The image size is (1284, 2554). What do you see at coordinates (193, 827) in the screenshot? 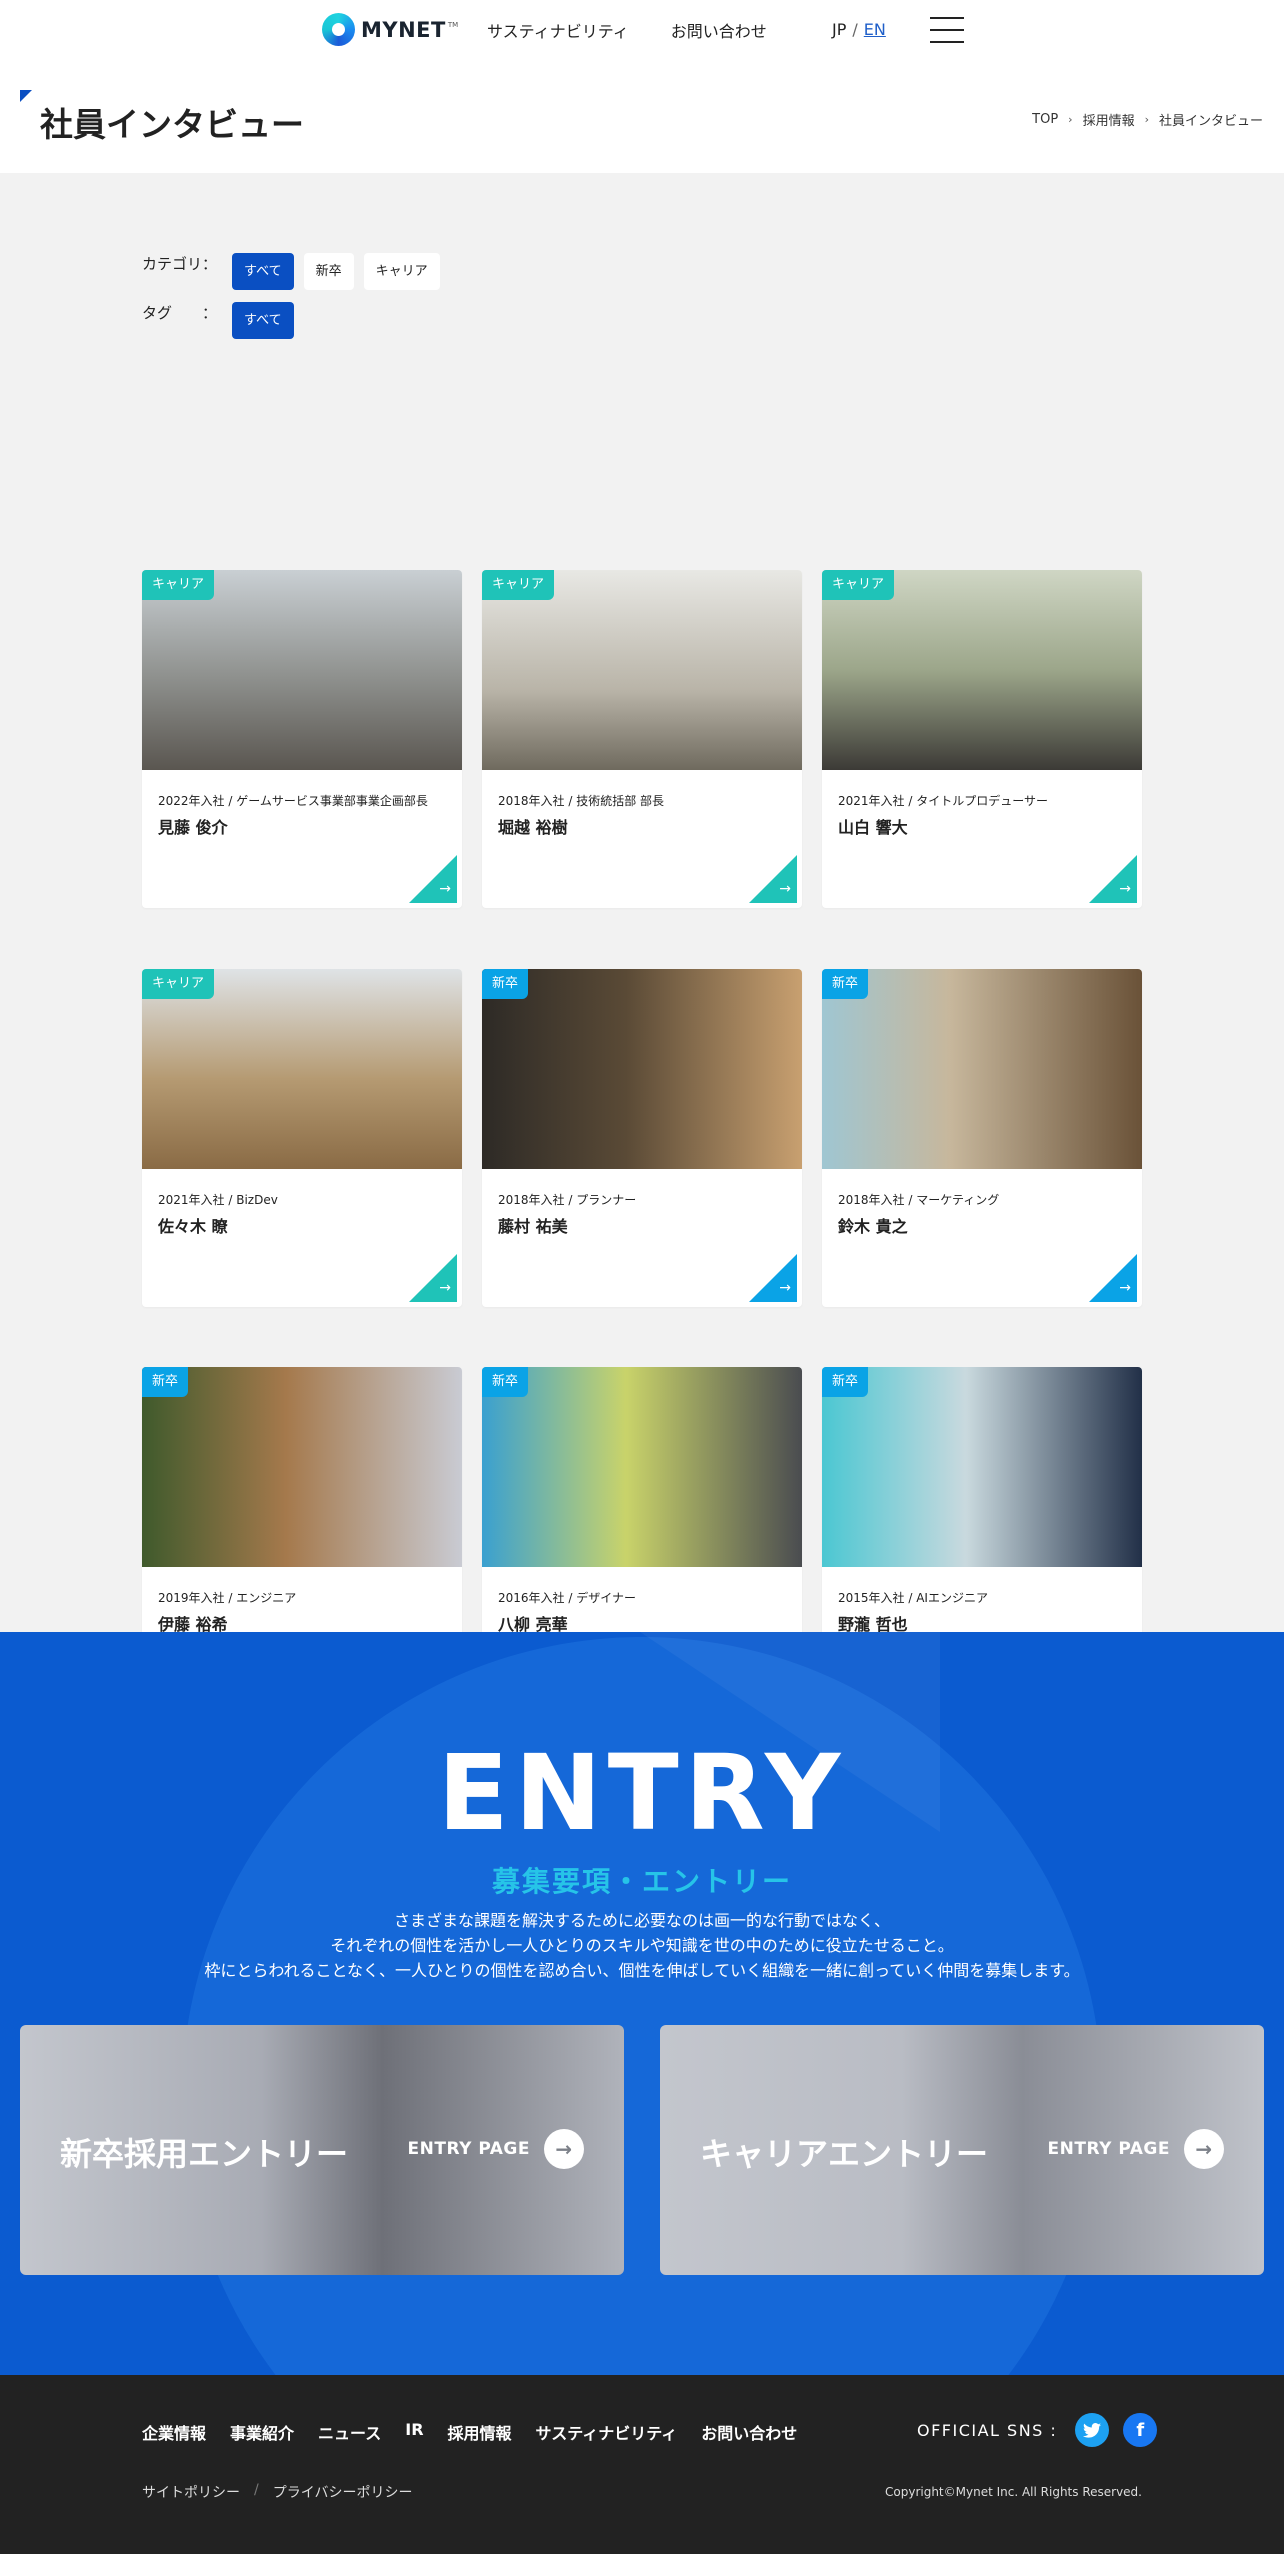
I see `card-name: 見藤 俊介` at bounding box center [193, 827].